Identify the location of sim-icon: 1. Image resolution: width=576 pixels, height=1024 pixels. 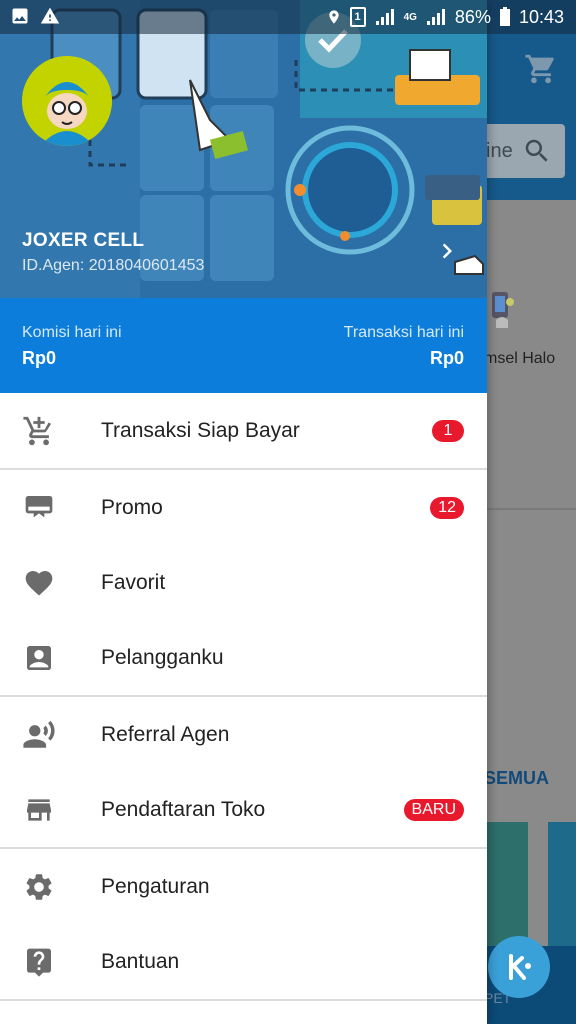
(357, 17).